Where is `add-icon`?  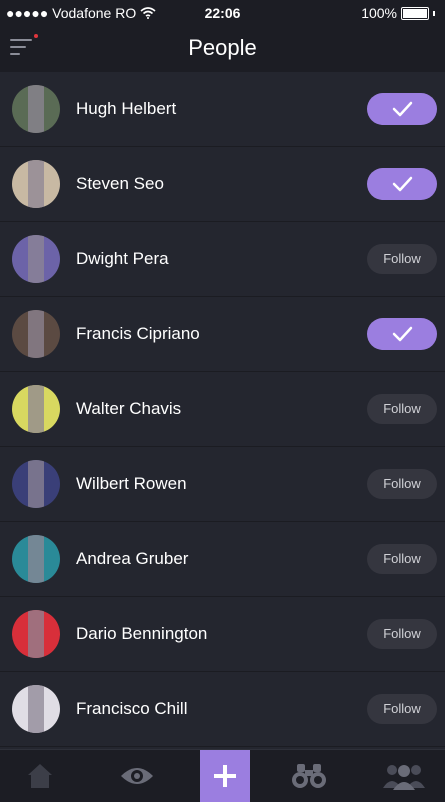
add-icon is located at coordinates (225, 776).